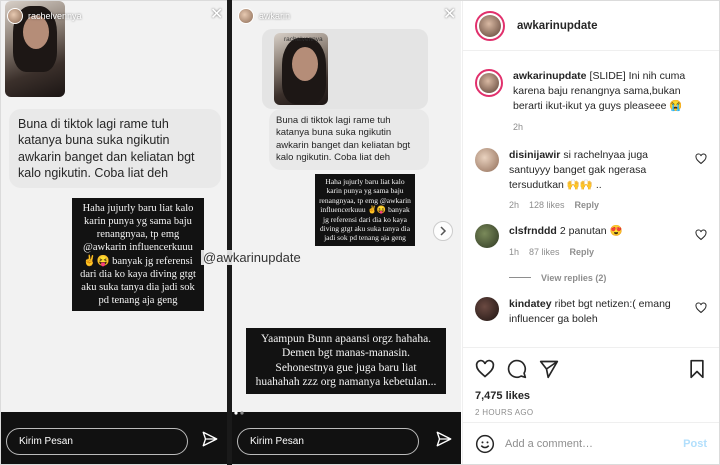 Image resolution: width=720 pixels, height=465 pixels. I want to click on view-replies-label: View replies (2), so click(574, 277).